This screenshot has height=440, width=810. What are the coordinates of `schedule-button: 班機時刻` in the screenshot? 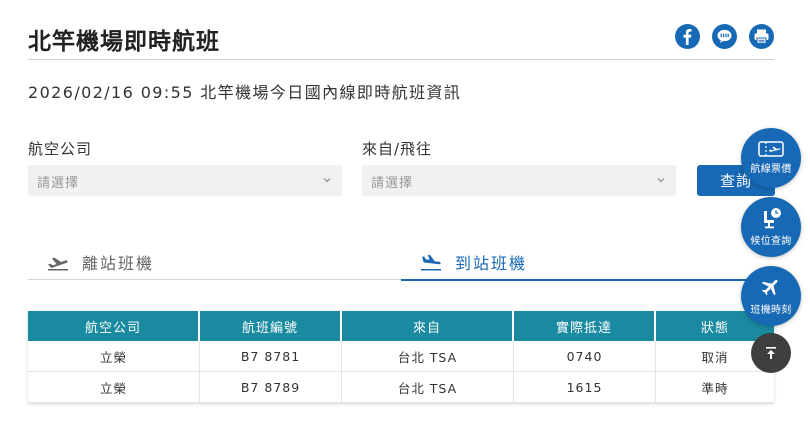 It's located at (771, 296).